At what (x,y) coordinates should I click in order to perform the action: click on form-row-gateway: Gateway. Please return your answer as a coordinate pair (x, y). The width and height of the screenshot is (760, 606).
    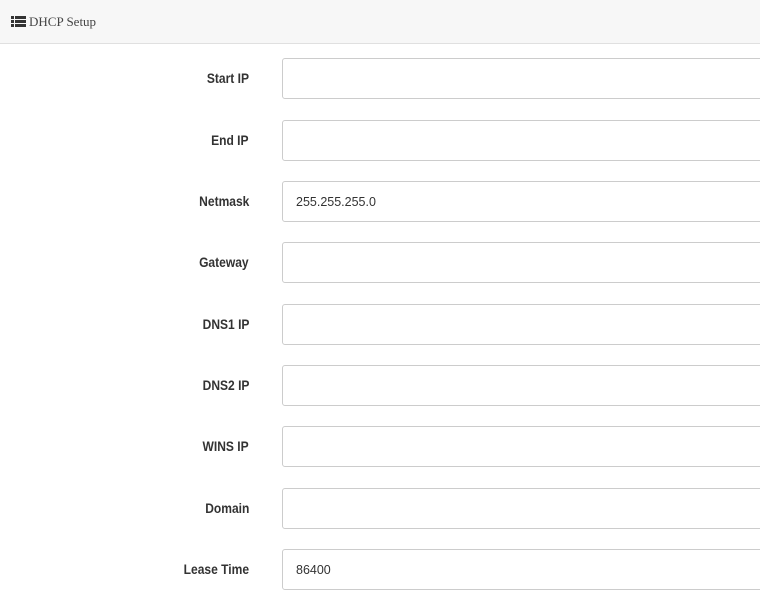
    Looking at the image, I should click on (380, 262).